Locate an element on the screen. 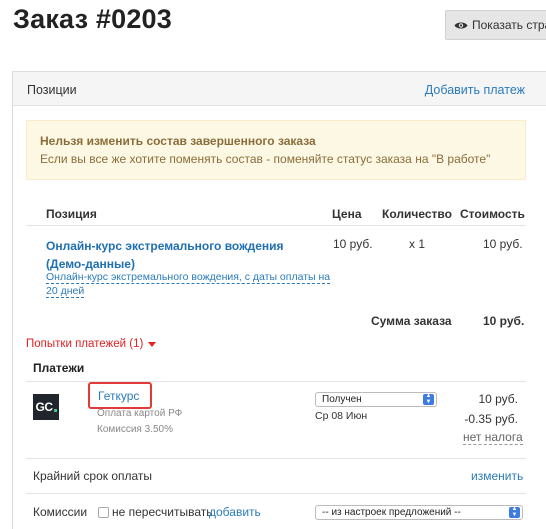  payment-status-select: Получен ▲ ▼ is located at coordinates (376, 399).